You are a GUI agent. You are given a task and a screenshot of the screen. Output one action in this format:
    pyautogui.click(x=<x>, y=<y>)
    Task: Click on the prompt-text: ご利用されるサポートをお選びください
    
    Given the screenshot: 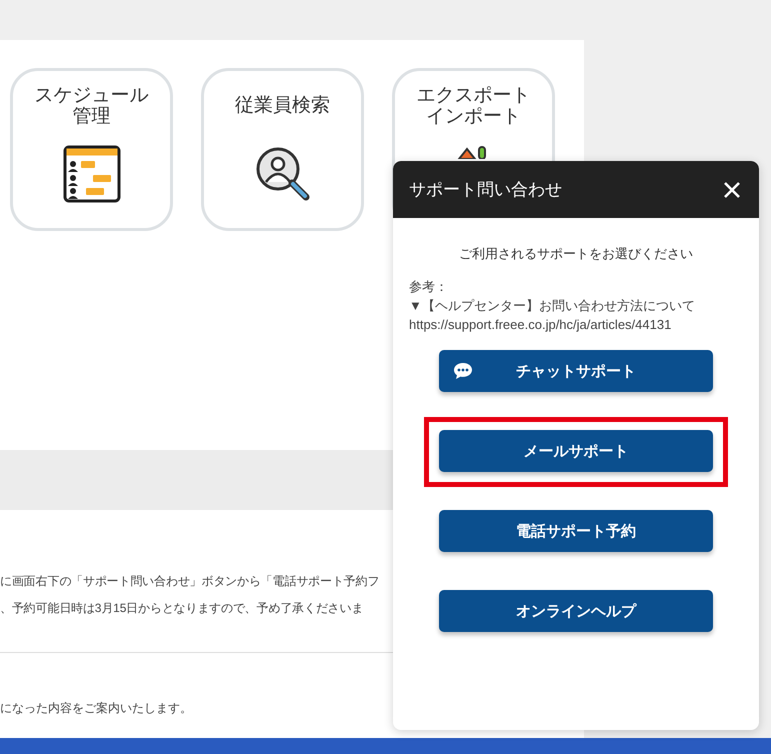 What is the action you would take?
    pyautogui.click(x=576, y=254)
    